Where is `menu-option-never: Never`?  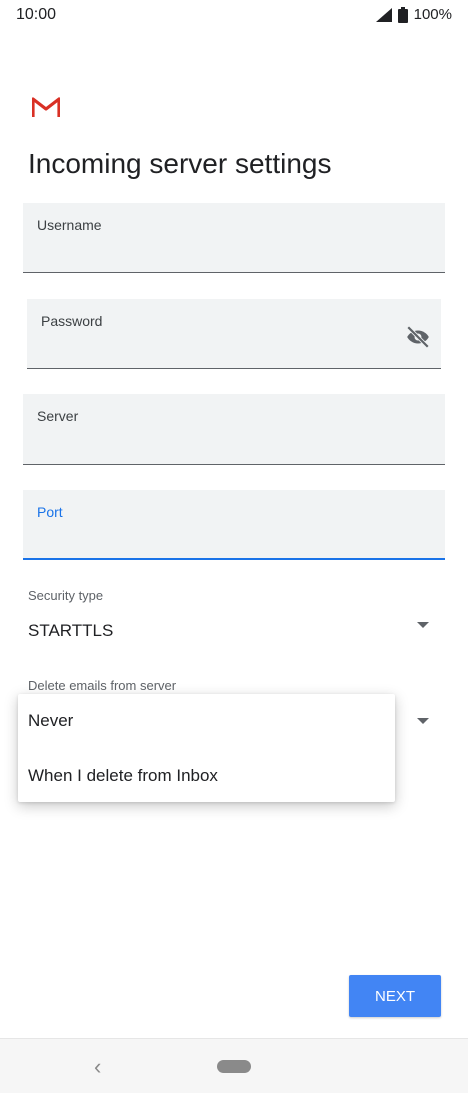
menu-option-never: Never is located at coordinates (50, 721).